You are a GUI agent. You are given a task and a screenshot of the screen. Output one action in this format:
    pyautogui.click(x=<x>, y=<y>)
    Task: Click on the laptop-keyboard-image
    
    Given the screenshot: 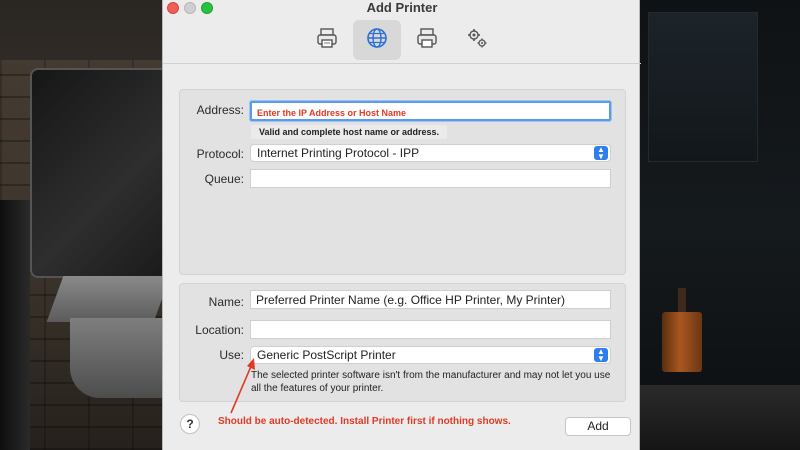 What is the action you would take?
    pyautogui.click(x=104, y=299)
    